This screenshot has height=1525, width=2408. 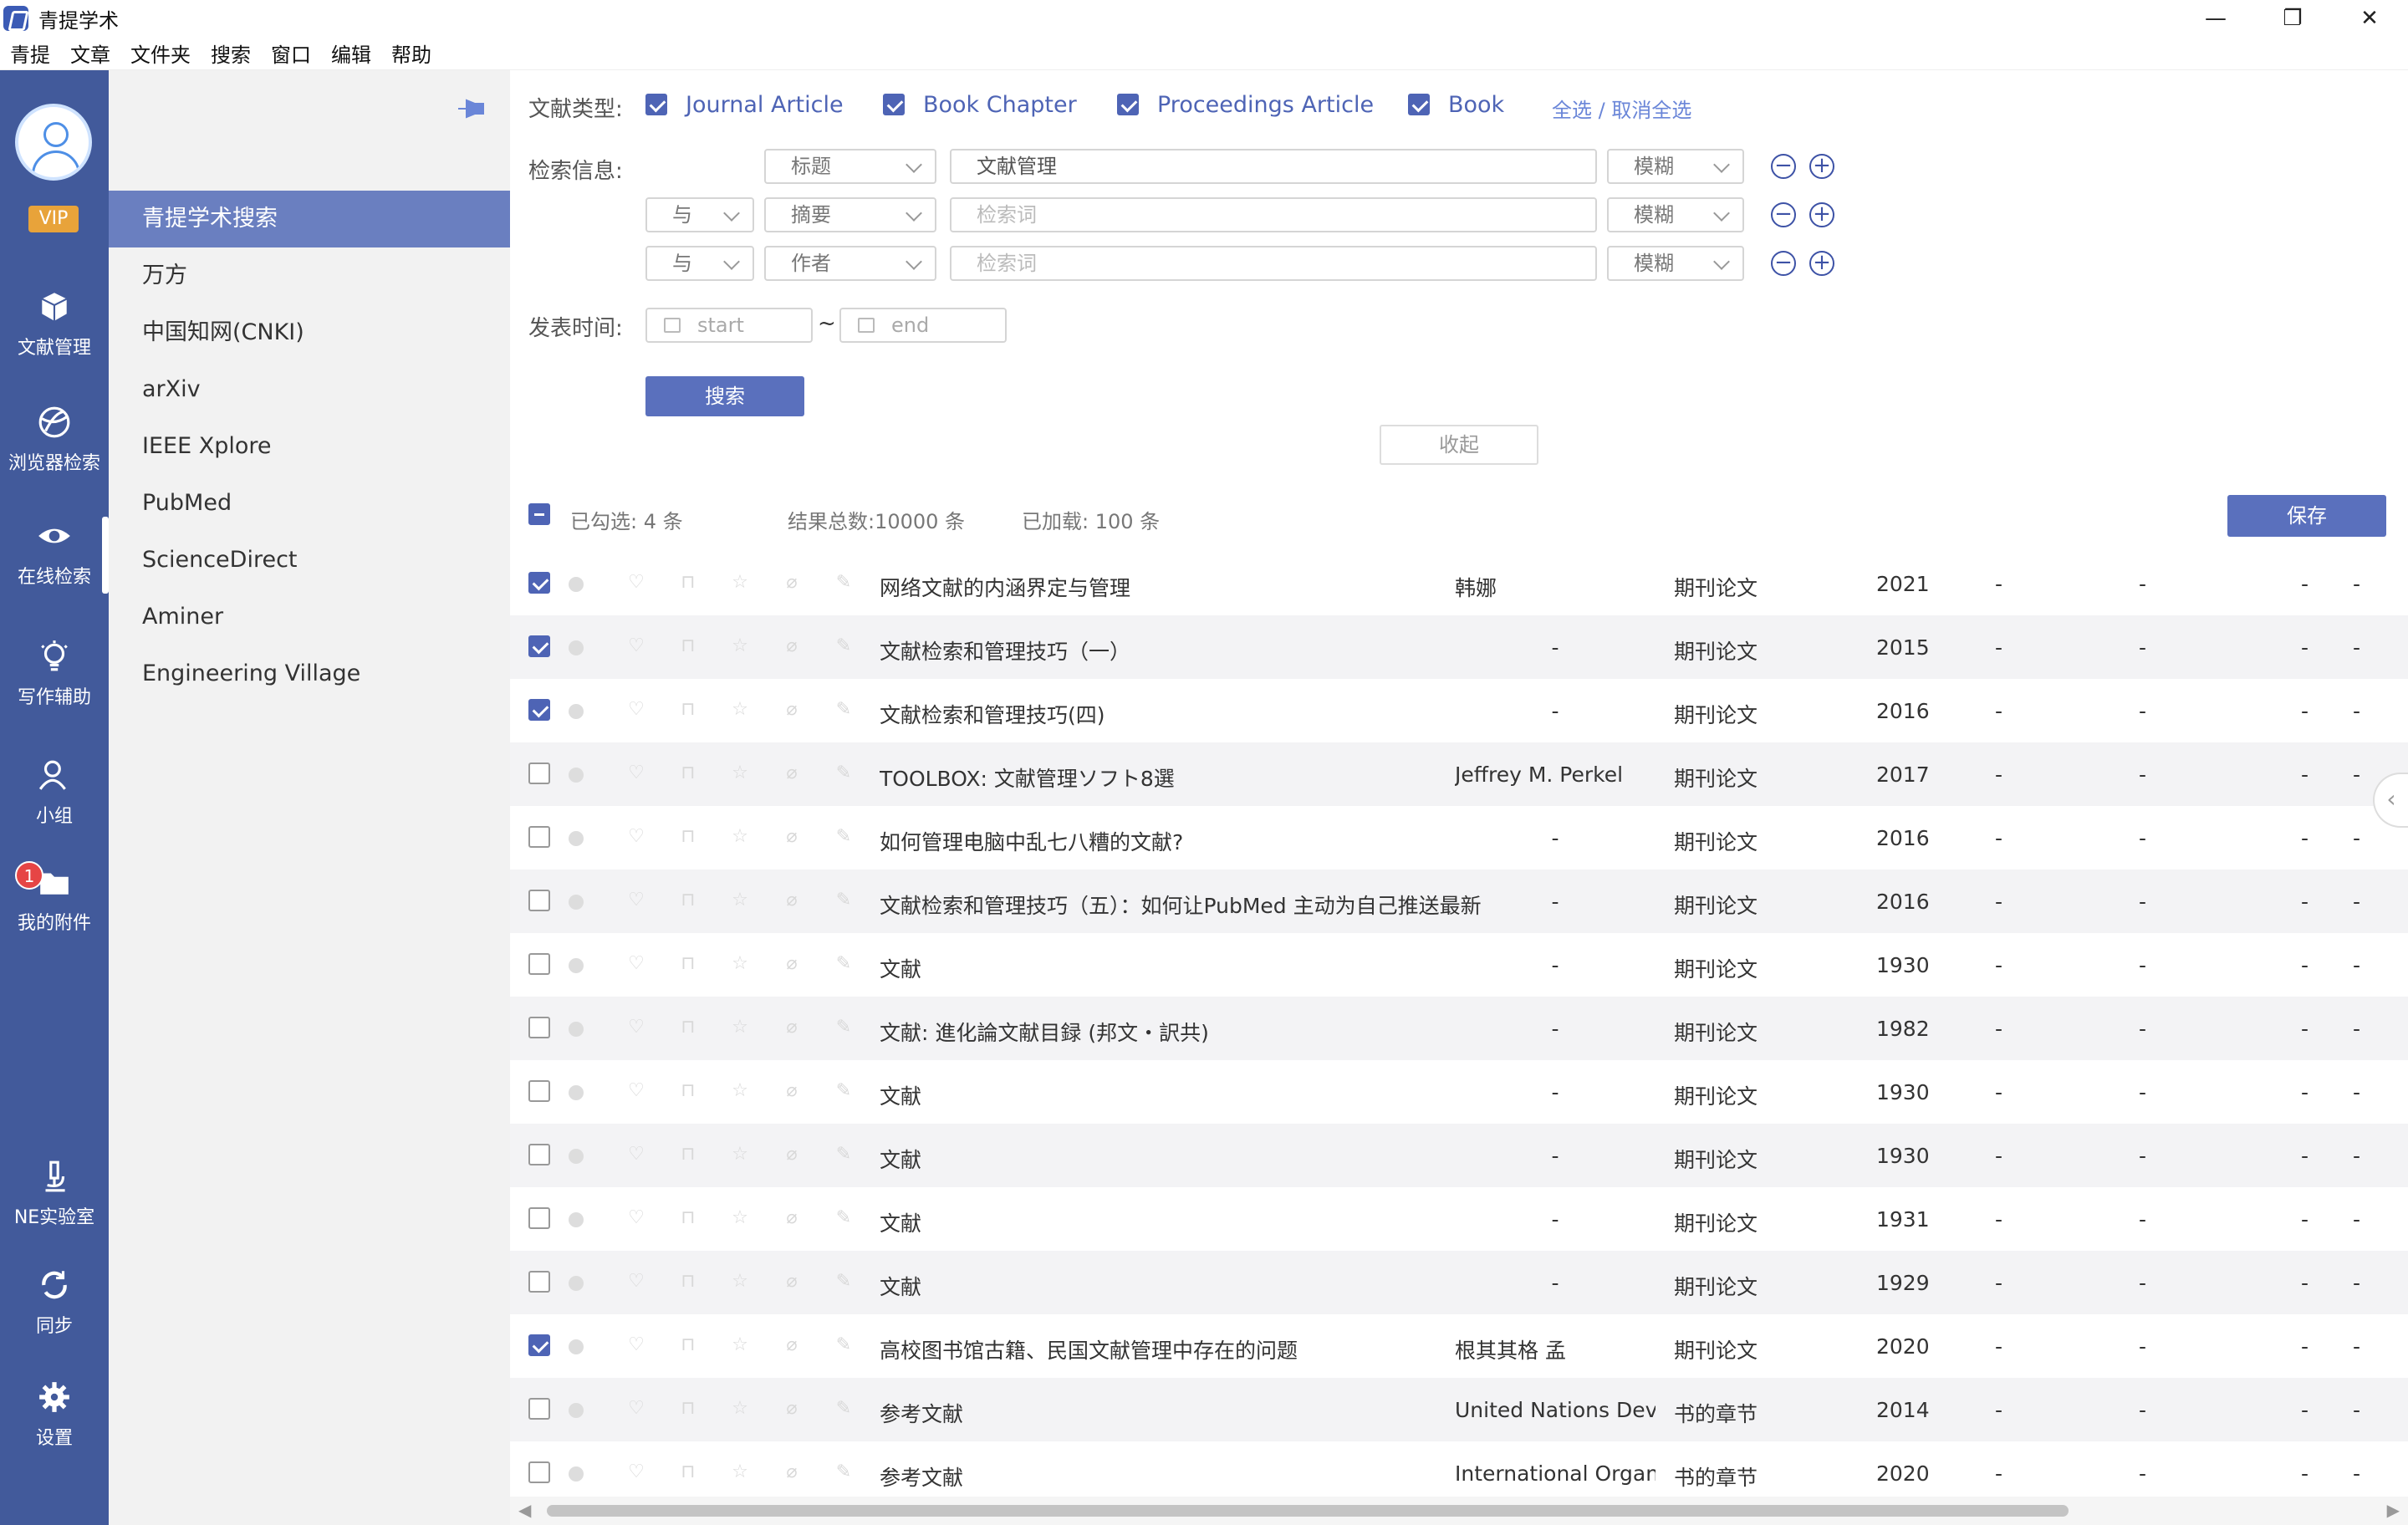 I want to click on cell-title: 文献: 進化論文献目録 (邦文・訳共), so click(x=1189, y=1032).